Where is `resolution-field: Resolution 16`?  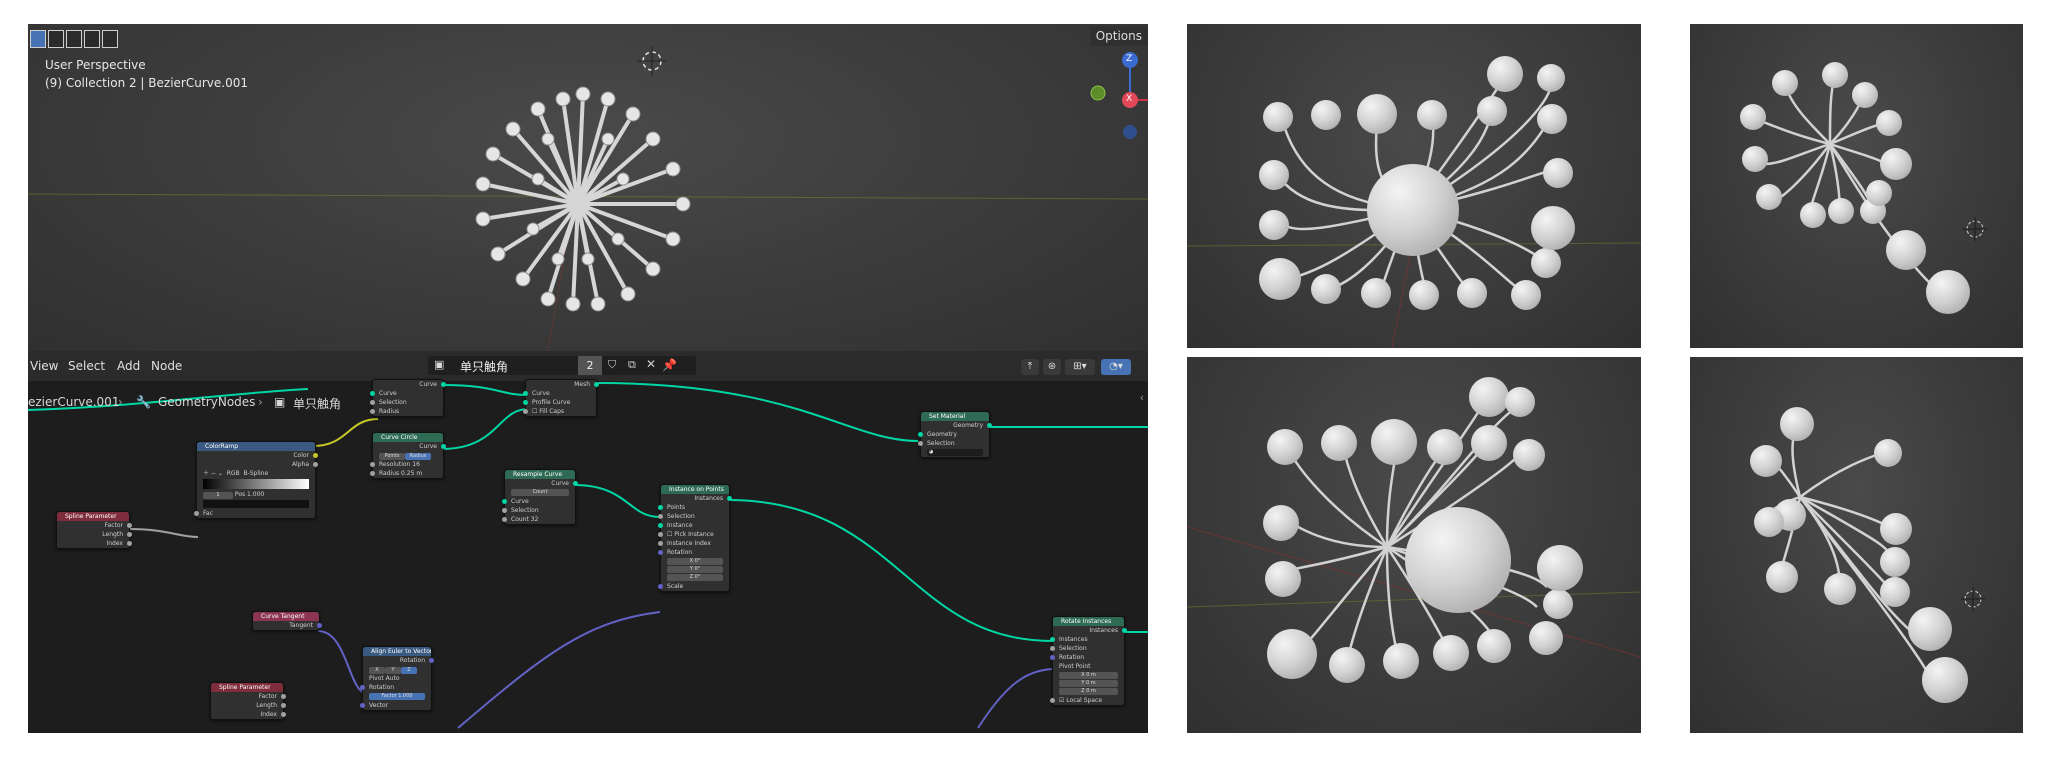 resolution-field: Resolution 16 is located at coordinates (406, 464).